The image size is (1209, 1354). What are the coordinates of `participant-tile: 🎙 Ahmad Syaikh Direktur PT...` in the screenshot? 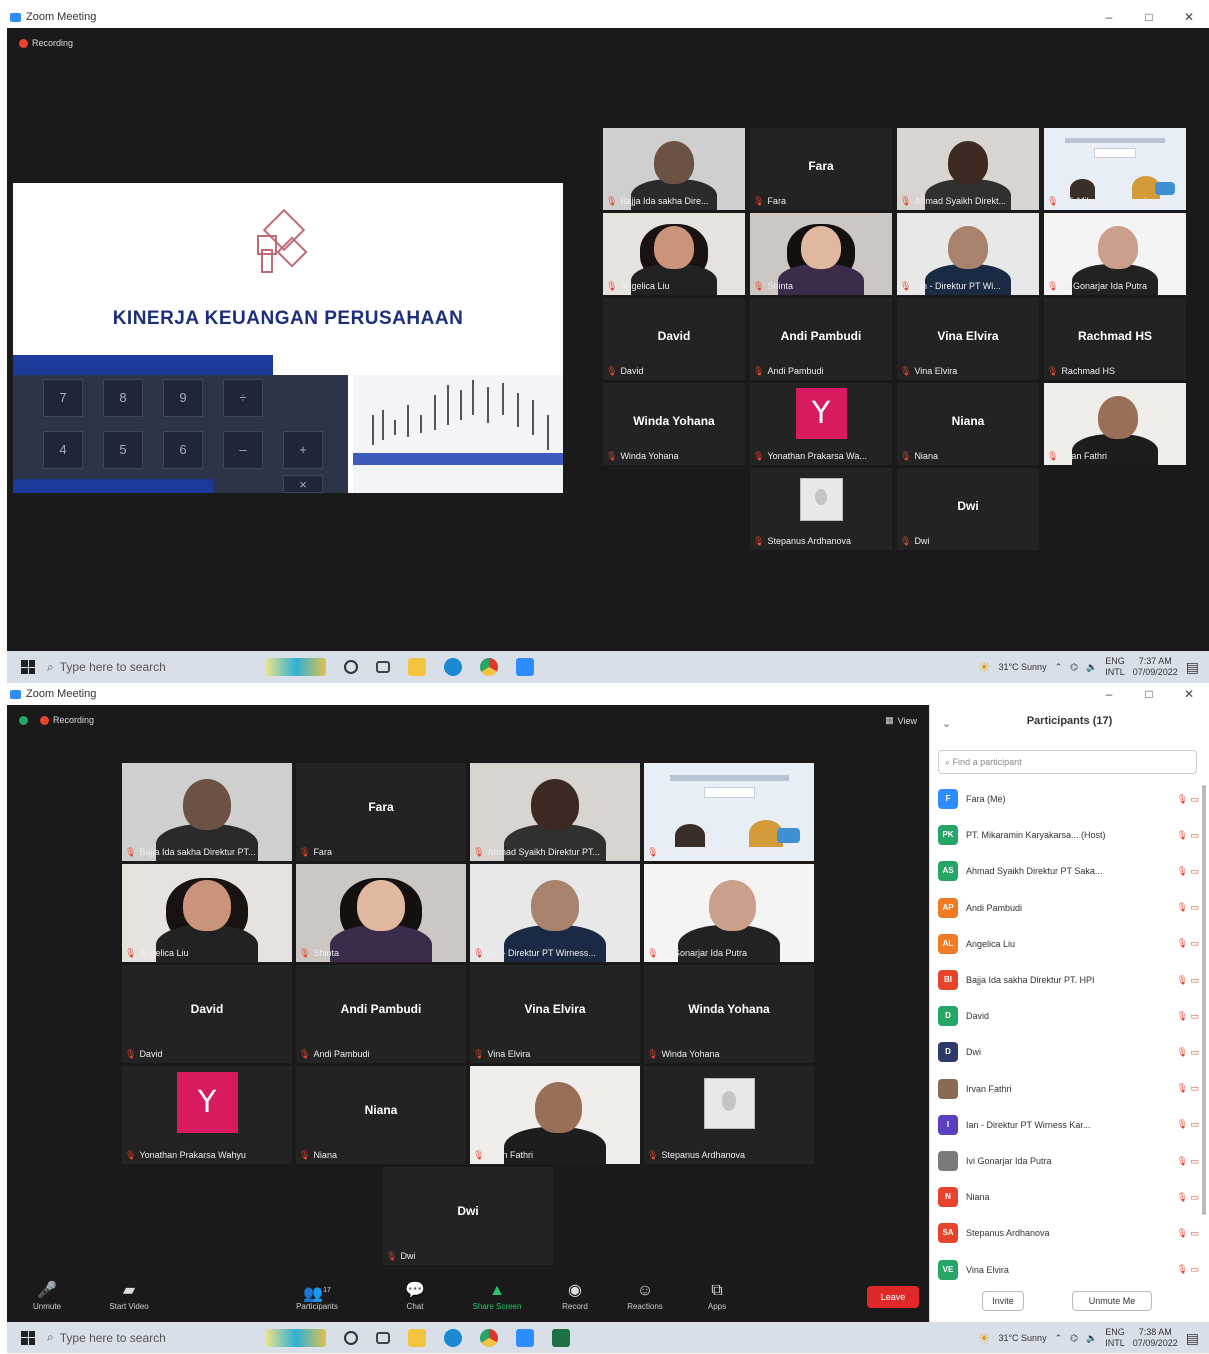 It's located at (555, 812).